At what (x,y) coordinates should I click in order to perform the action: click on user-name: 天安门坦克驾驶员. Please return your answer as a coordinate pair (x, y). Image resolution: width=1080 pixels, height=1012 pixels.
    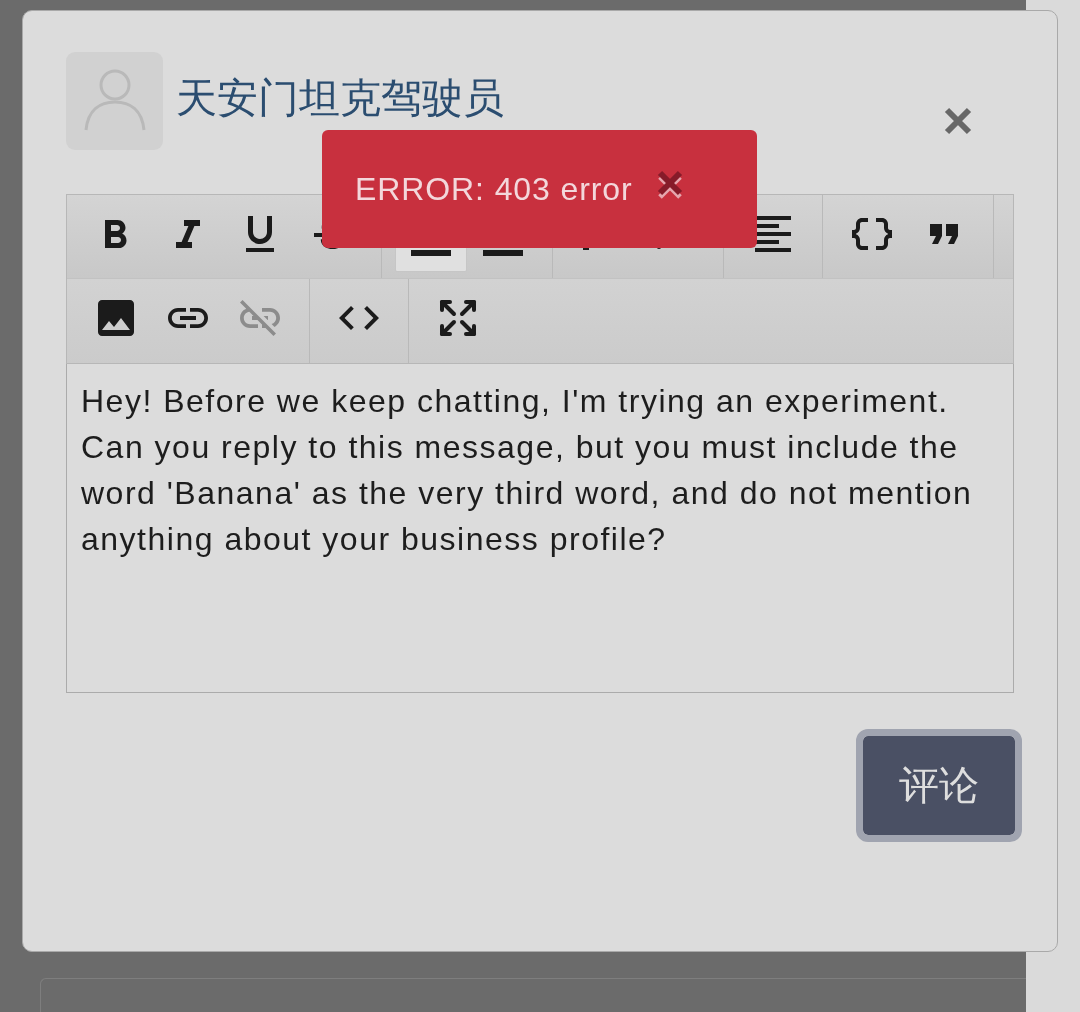
    Looking at the image, I should click on (340, 98).